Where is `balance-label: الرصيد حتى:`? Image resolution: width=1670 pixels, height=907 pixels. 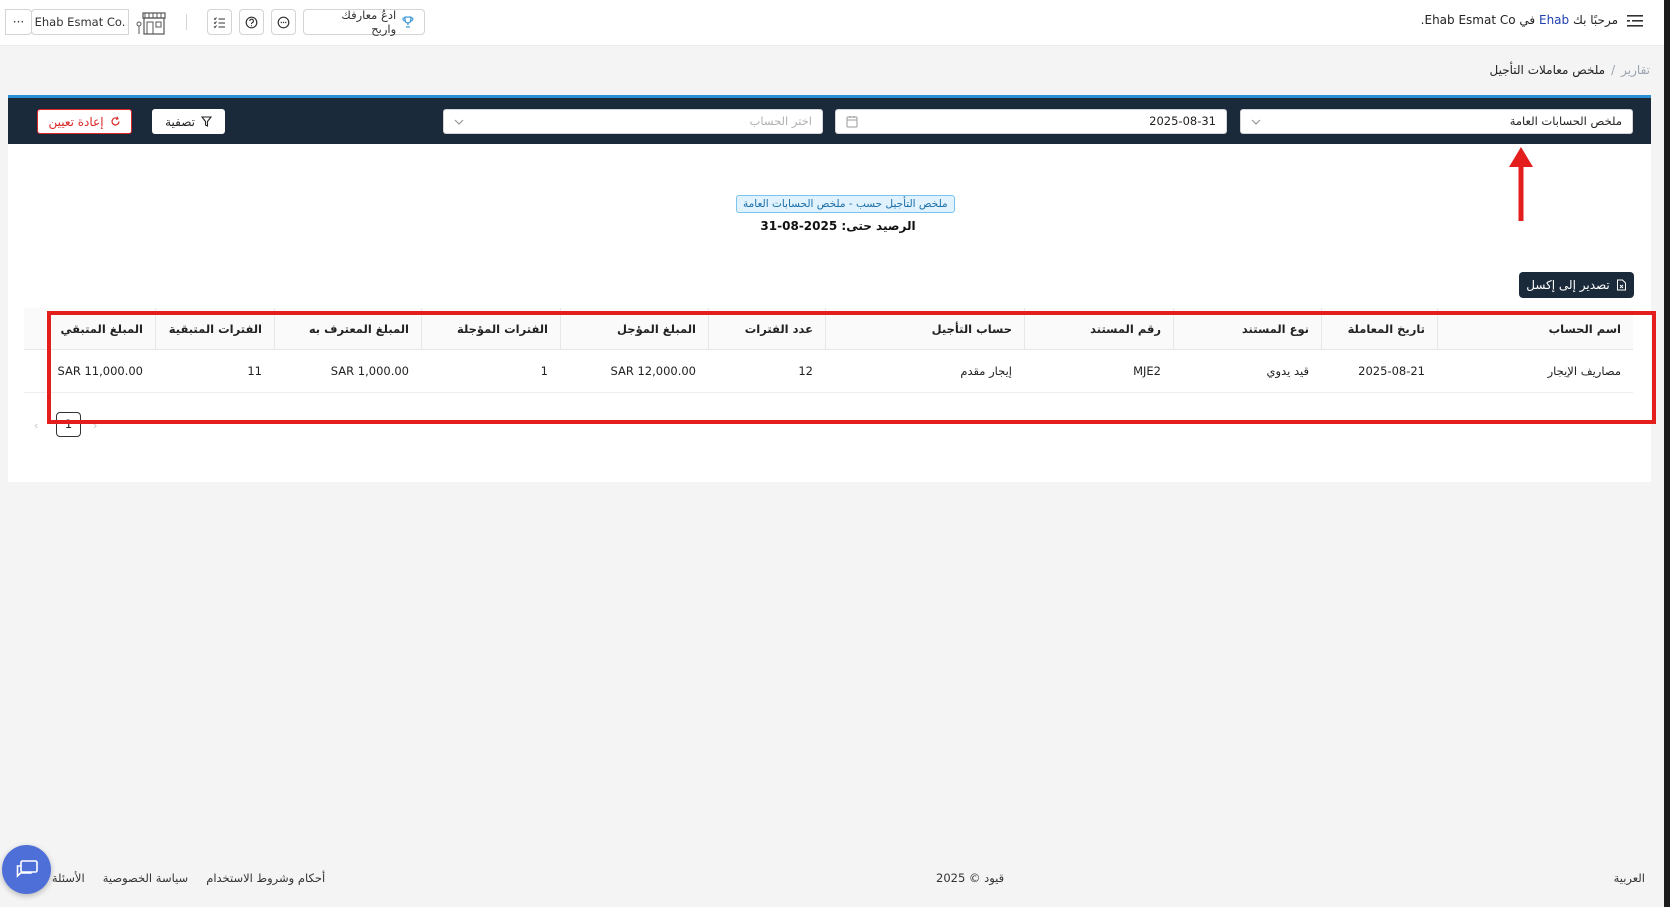 balance-label: الرصيد حتى: is located at coordinates (878, 226).